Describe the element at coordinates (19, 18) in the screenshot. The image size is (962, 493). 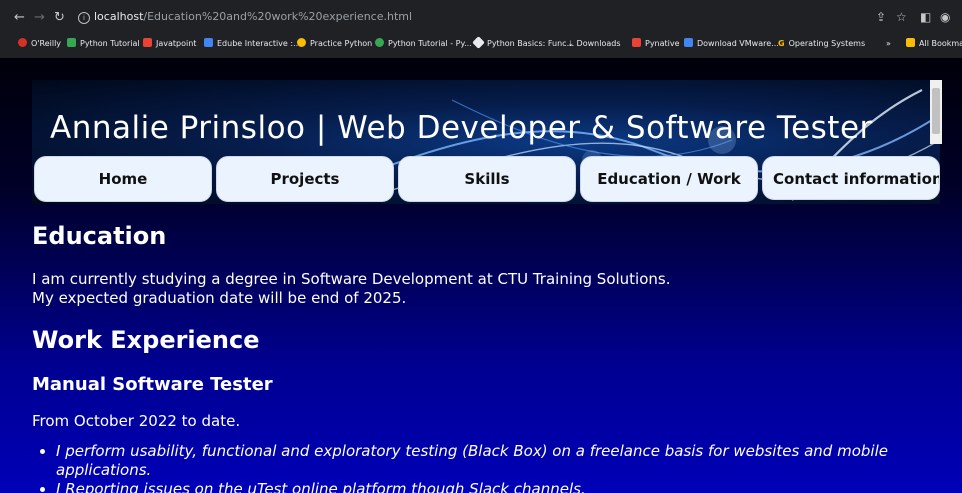
I see `back-icon: ←` at that location.